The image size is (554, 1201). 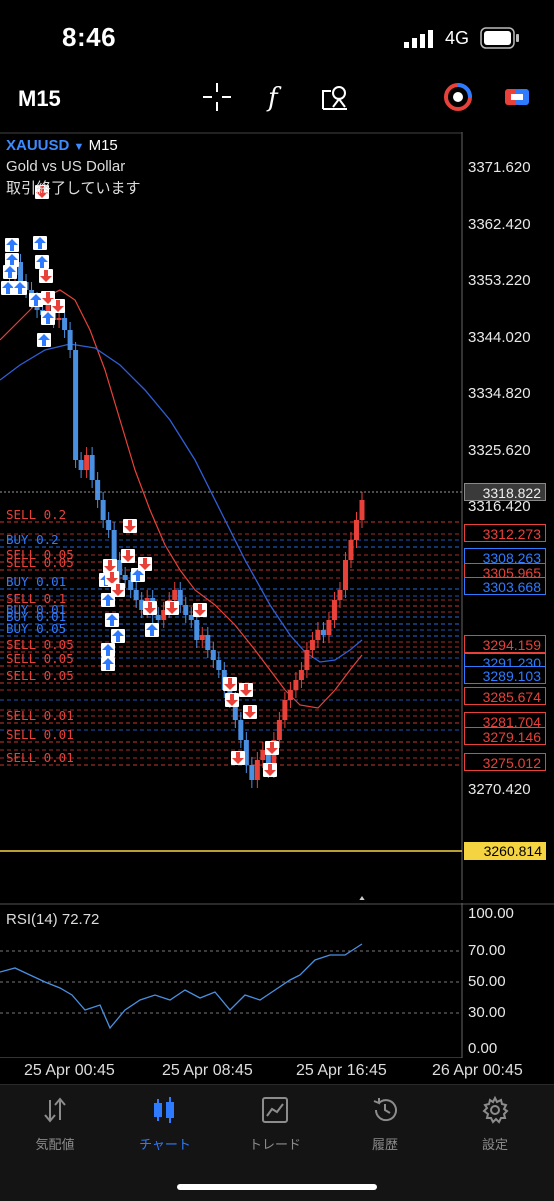 I want to click on sell-price-tag: 3279.146, so click(x=505, y=736).